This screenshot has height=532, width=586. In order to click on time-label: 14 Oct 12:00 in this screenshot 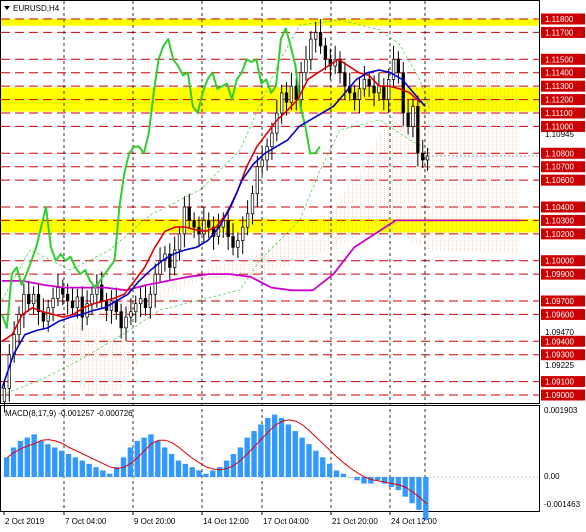, I will do `click(226, 521)`.